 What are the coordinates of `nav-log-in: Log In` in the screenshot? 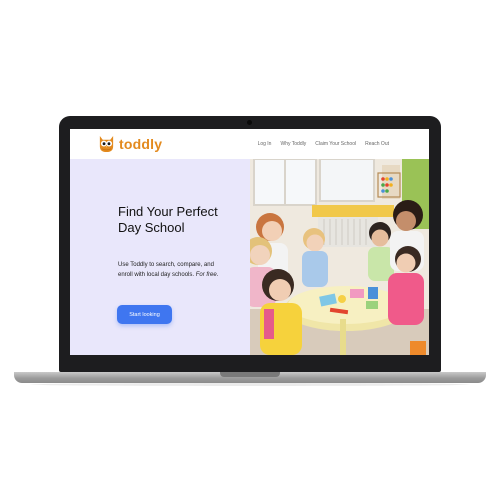 It's located at (265, 144).